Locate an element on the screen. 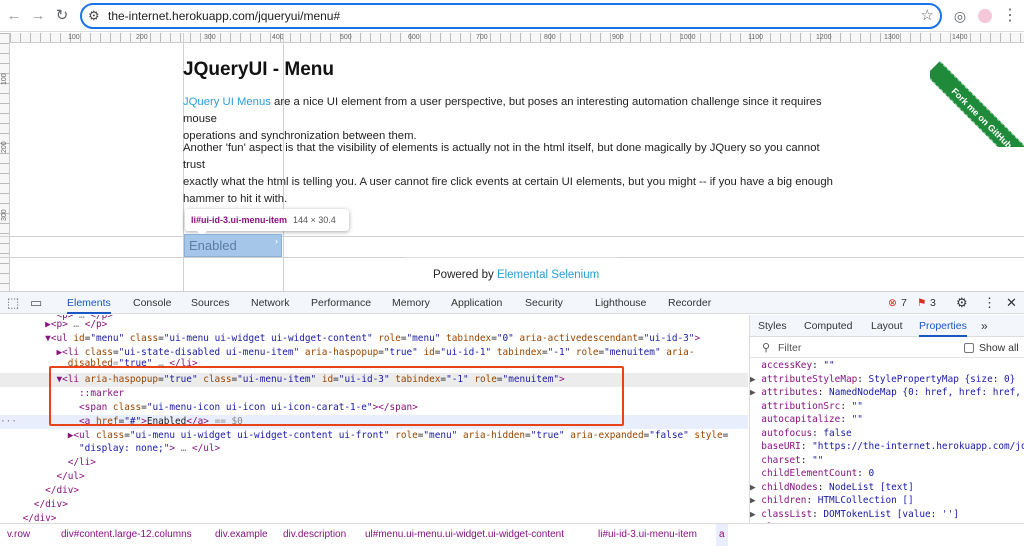  dom-line: </ul> is located at coordinates (374, 477).